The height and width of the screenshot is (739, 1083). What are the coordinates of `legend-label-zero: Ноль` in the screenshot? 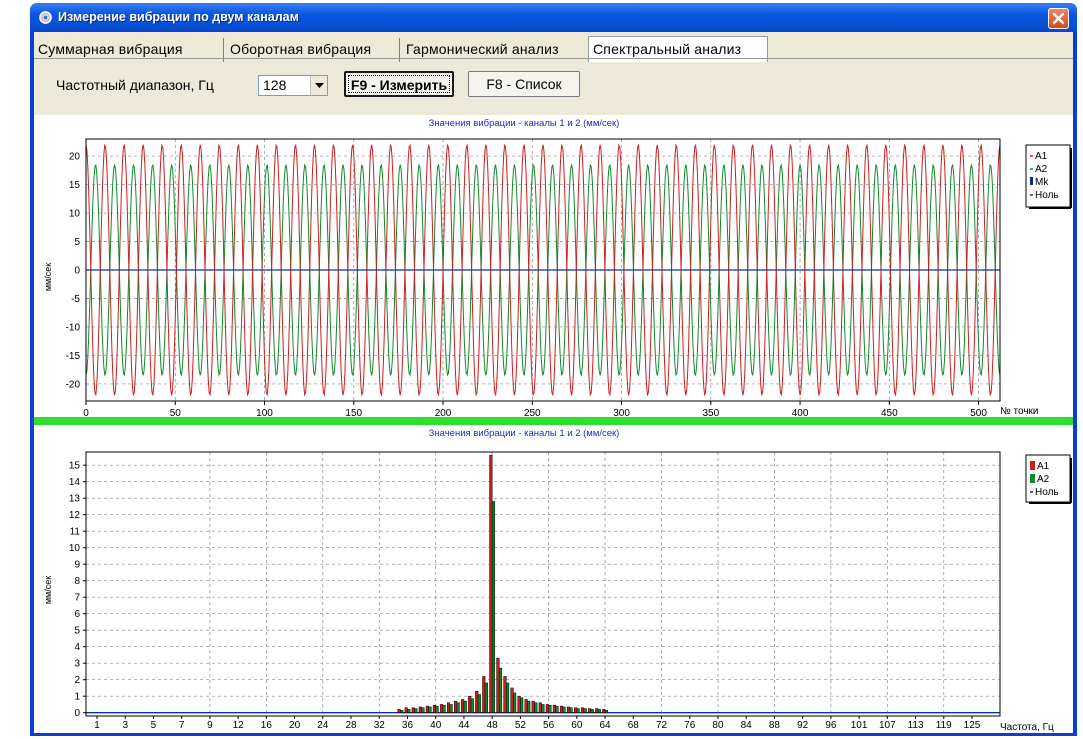 It's located at (1047, 195).